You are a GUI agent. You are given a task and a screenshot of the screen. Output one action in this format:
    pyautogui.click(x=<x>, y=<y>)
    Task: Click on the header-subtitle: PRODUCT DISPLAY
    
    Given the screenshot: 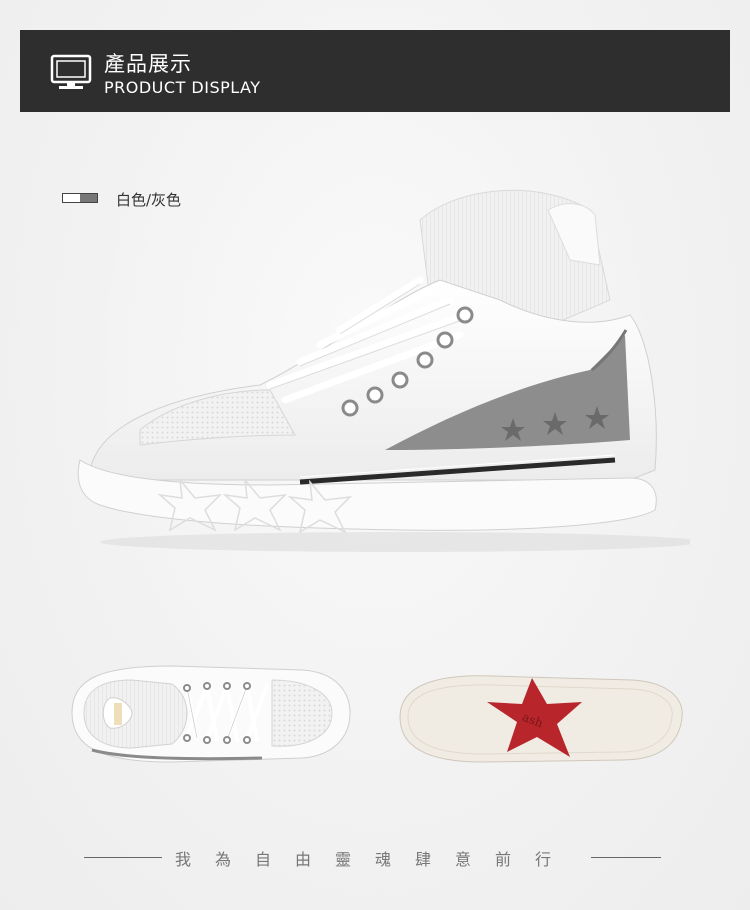 What is the action you would take?
    pyautogui.click(x=182, y=87)
    